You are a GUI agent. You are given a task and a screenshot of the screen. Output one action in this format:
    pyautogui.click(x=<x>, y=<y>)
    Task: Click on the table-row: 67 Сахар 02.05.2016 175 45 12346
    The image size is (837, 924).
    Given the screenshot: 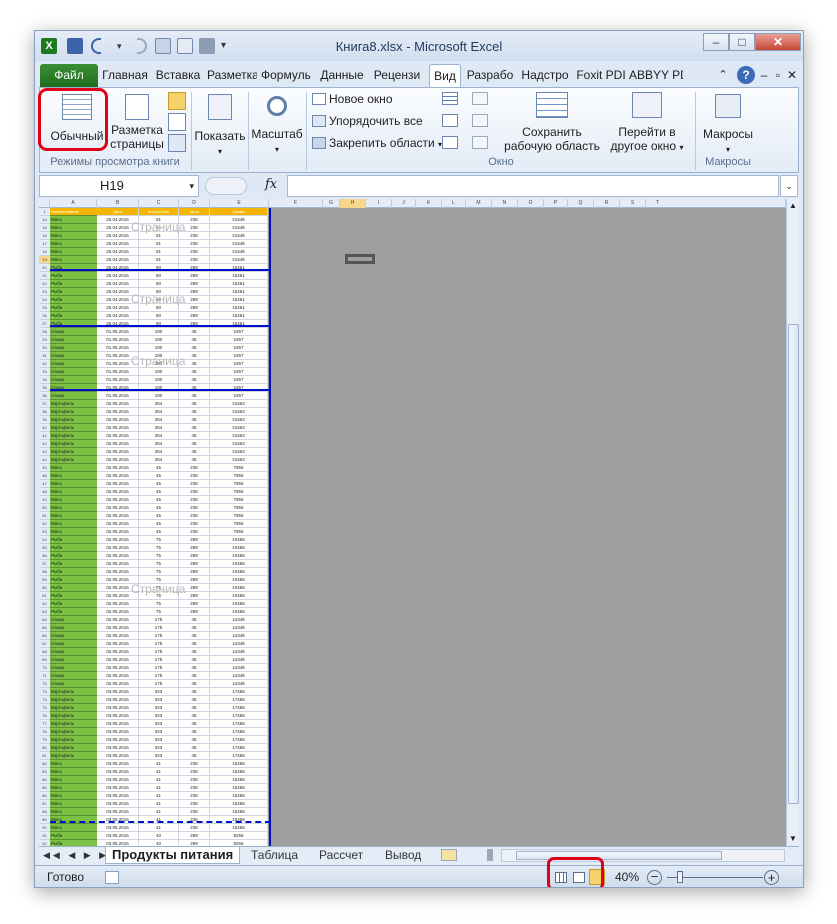 What is the action you would take?
    pyautogui.click(x=154, y=644)
    